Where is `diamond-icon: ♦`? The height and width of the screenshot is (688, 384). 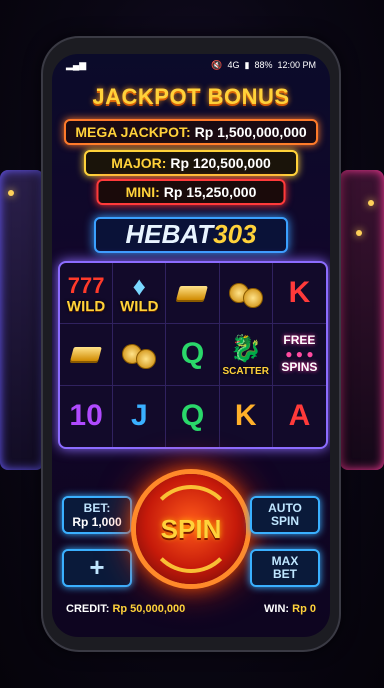 diamond-icon: ♦ is located at coordinates (139, 285).